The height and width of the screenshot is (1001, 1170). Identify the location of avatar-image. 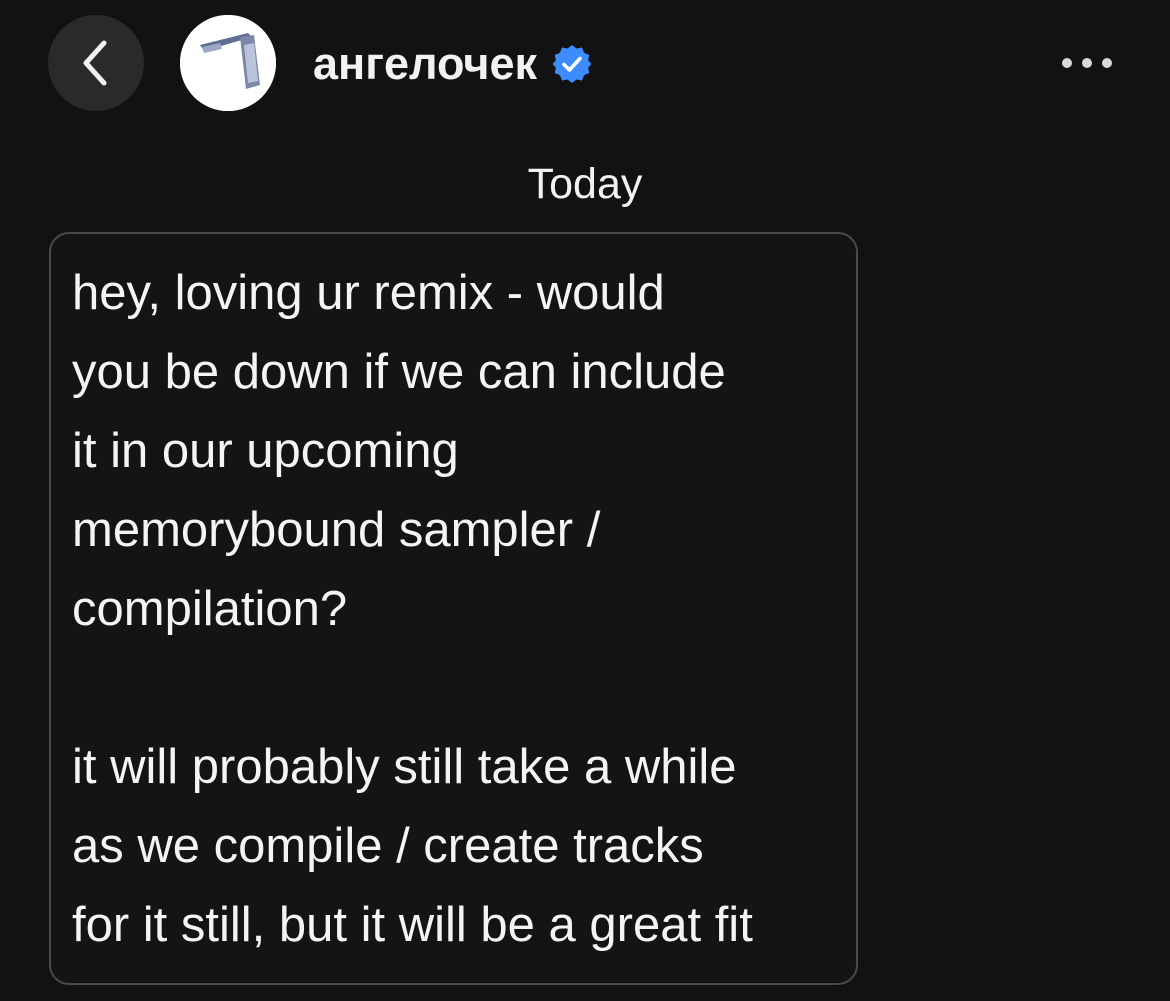
(228, 63).